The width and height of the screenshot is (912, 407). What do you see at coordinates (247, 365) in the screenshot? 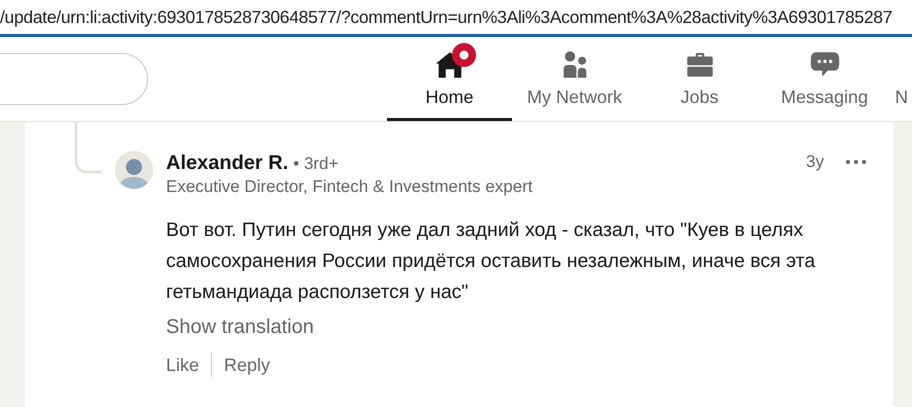
I see `action-link: Reply` at bounding box center [247, 365].